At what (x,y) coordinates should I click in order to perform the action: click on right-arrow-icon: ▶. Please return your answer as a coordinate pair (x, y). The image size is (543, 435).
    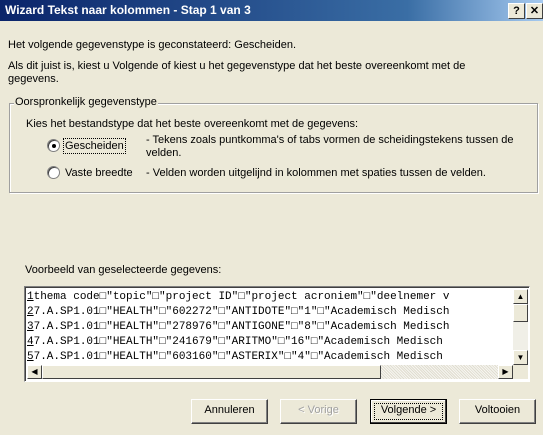
    Looking at the image, I should click on (505, 372).